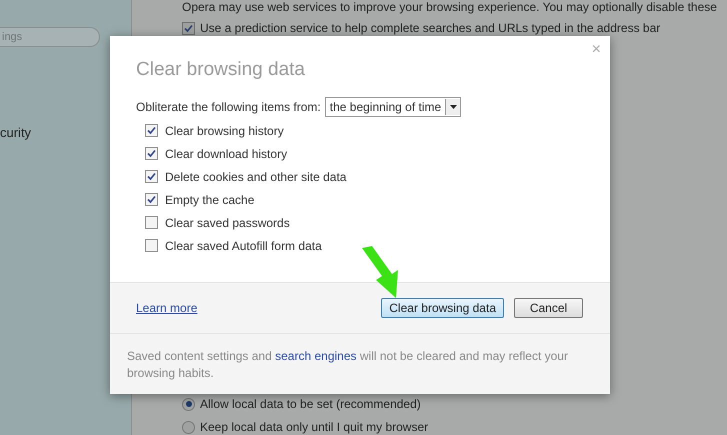 The width and height of the screenshot is (727, 435). Describe the element at coordinates (393, 107) in the screenshot. I see `time-range-dropdown: the beginning of time` at that location.